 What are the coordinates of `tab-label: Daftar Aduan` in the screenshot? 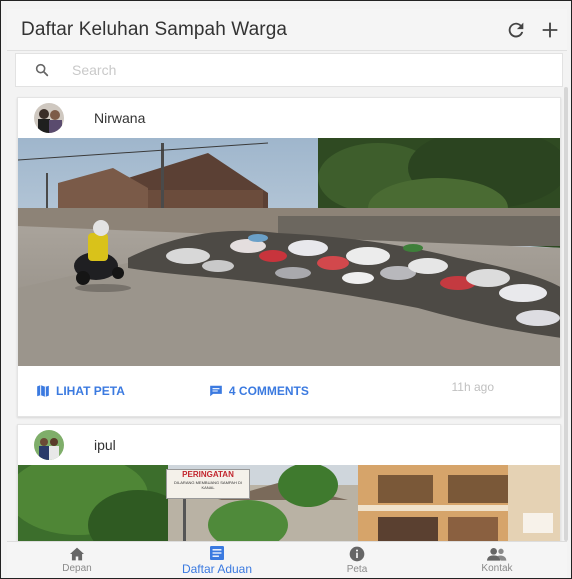 It's located at (217, 568).